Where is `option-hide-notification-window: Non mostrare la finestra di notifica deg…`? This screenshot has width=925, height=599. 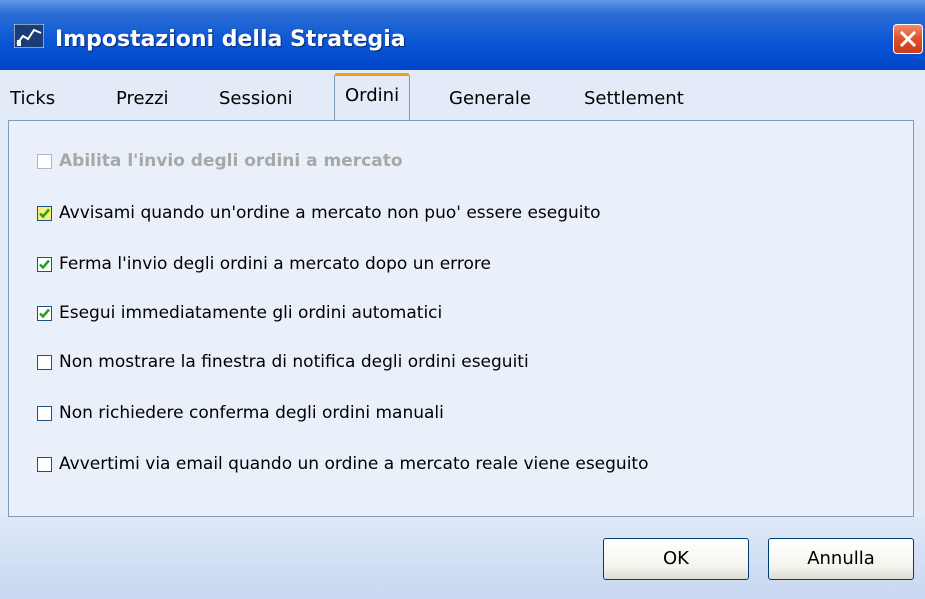
option-hide-notification-window: Non mostrare la finestra di notifica deg… is located at coordinates (283, 362).